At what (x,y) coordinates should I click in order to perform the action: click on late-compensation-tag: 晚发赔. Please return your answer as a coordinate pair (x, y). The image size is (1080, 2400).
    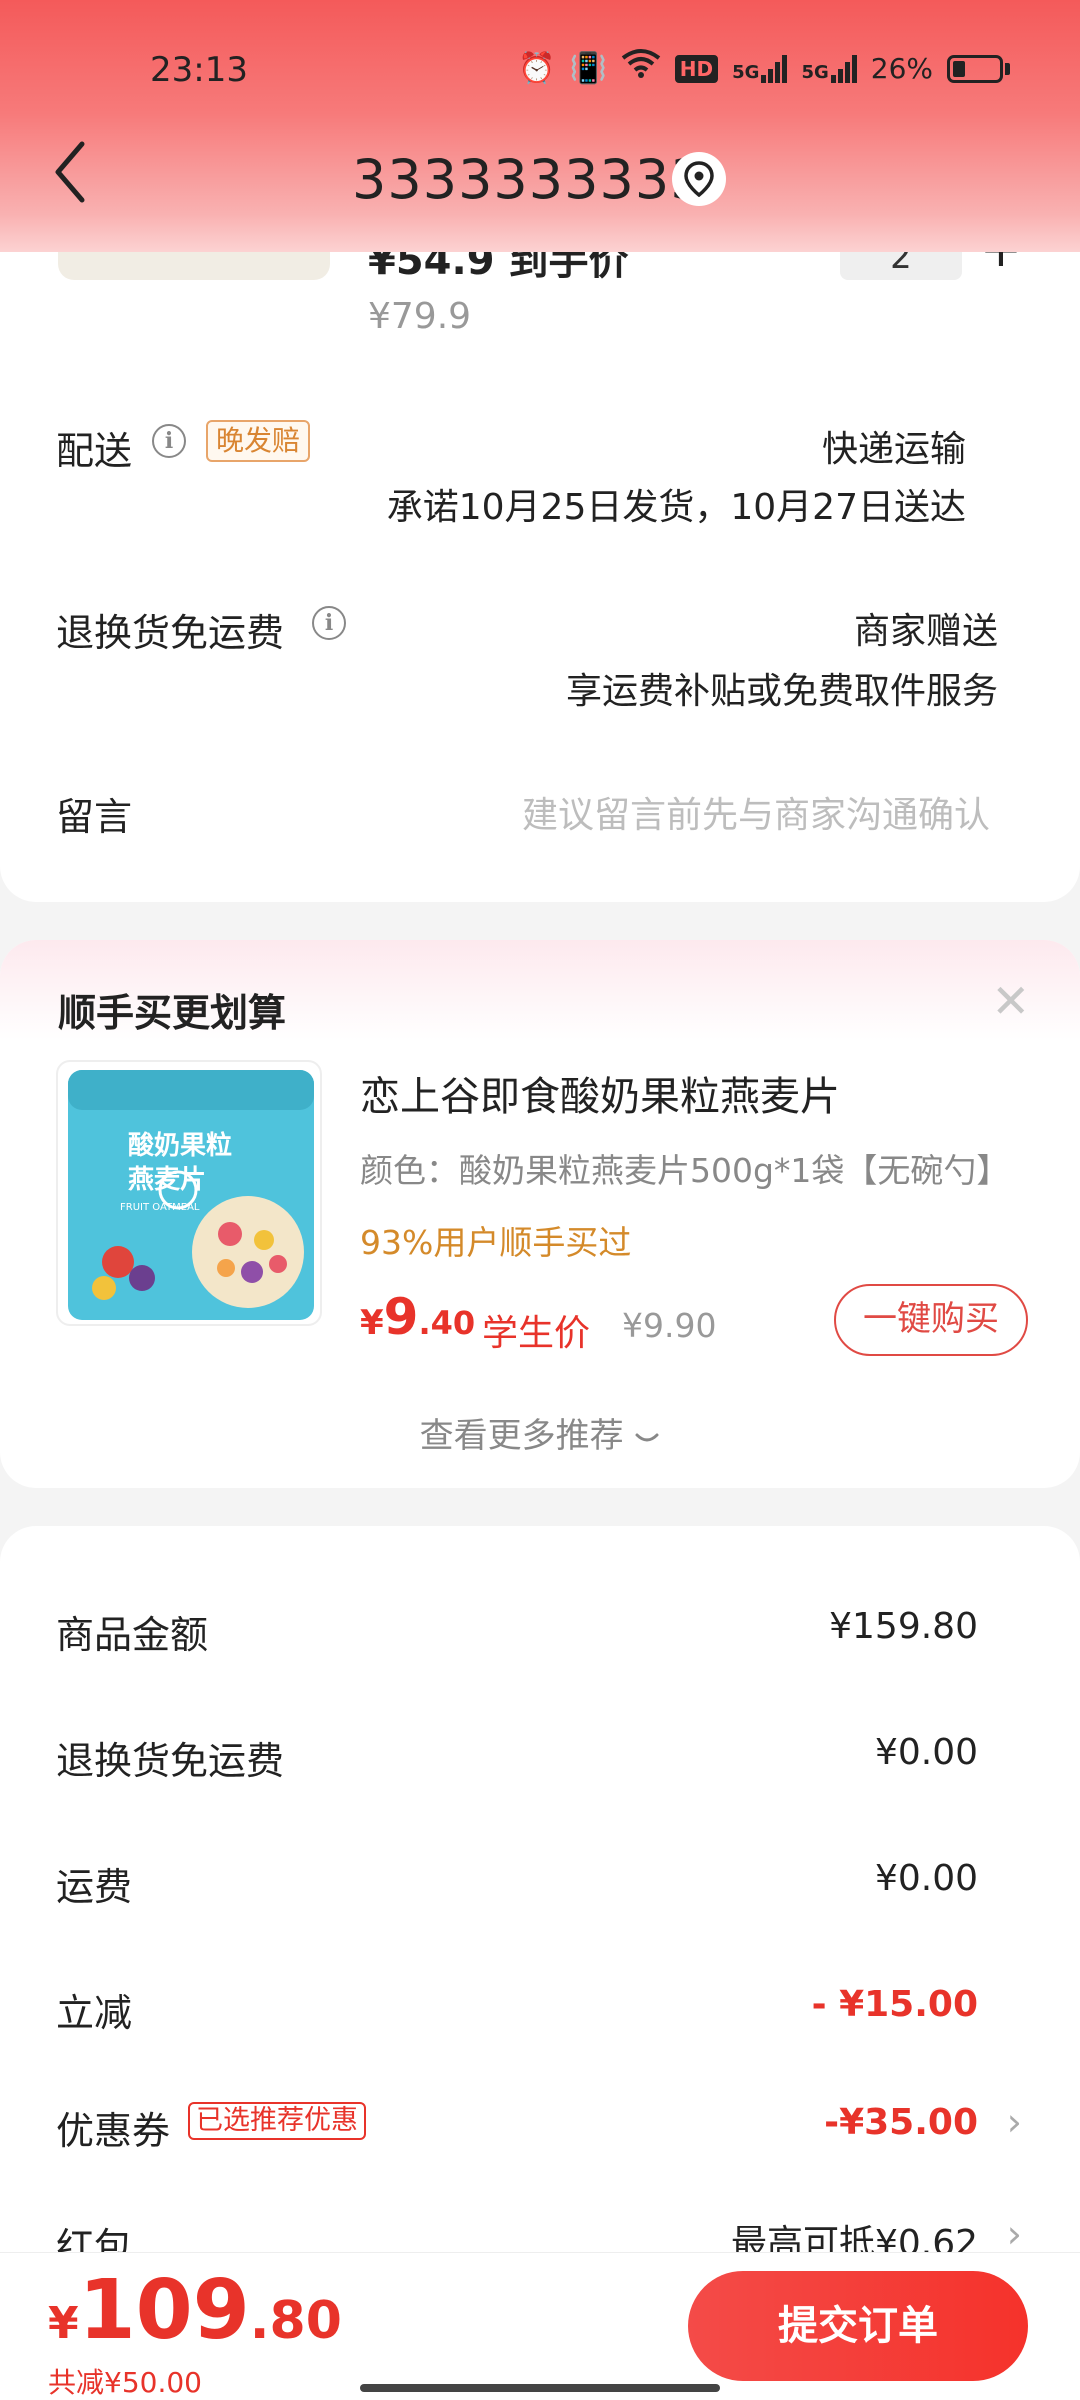
    Looking at the image, I should click on (258, 441).